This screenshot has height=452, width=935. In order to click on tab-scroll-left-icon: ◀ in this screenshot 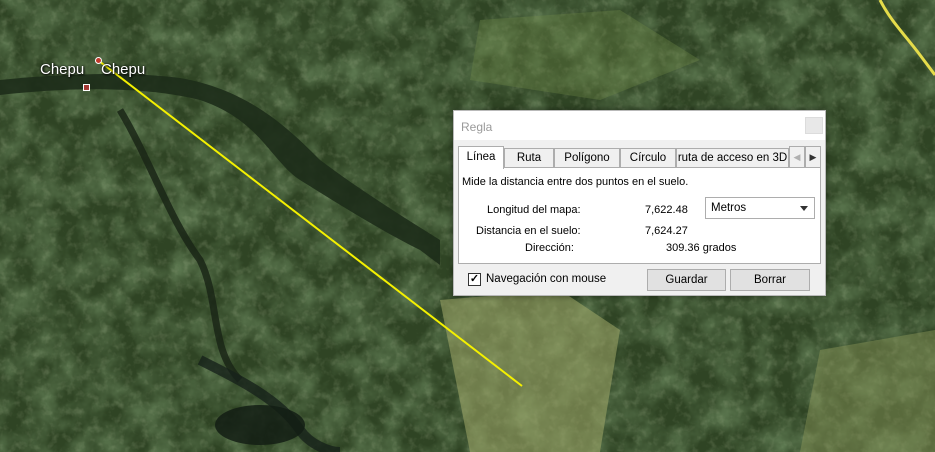, I will do `click(797, 157)`.